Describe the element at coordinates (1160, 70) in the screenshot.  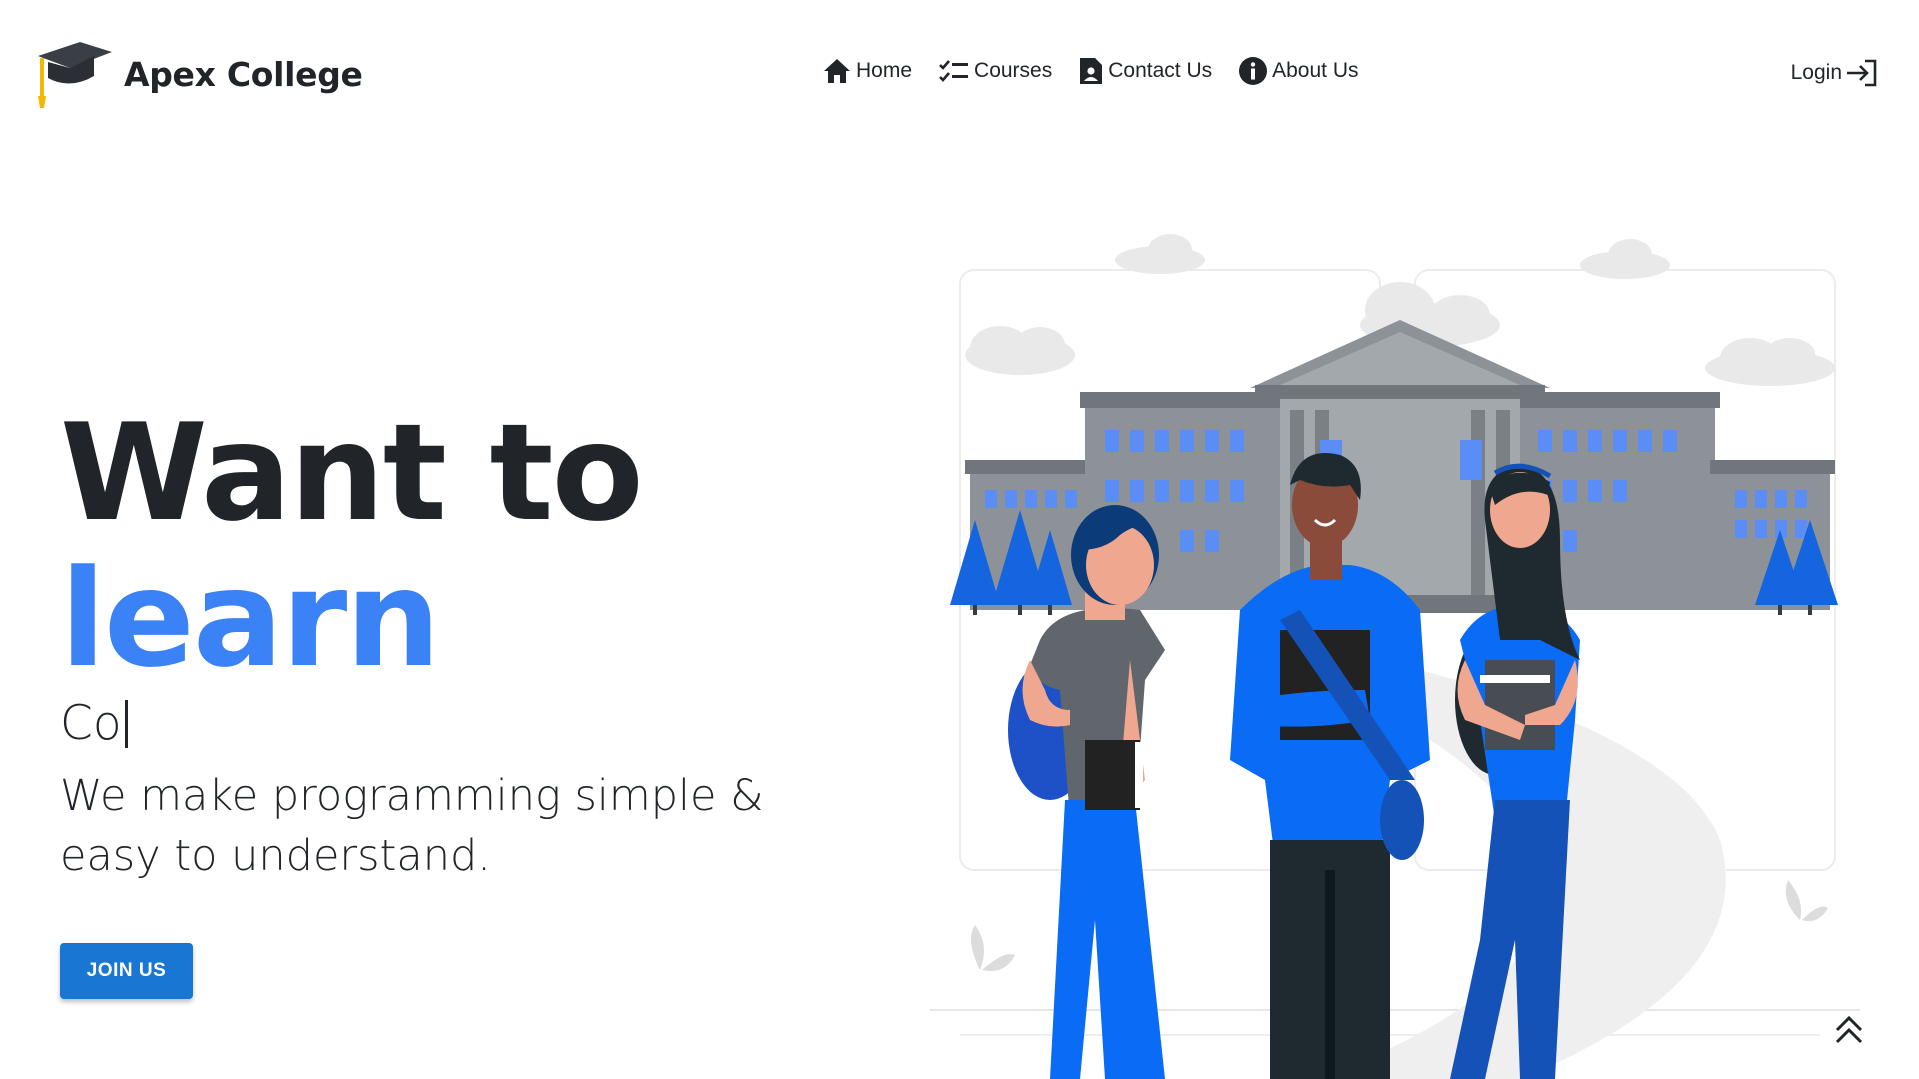
I see `nav-contact-label: Contact Us` at that location.